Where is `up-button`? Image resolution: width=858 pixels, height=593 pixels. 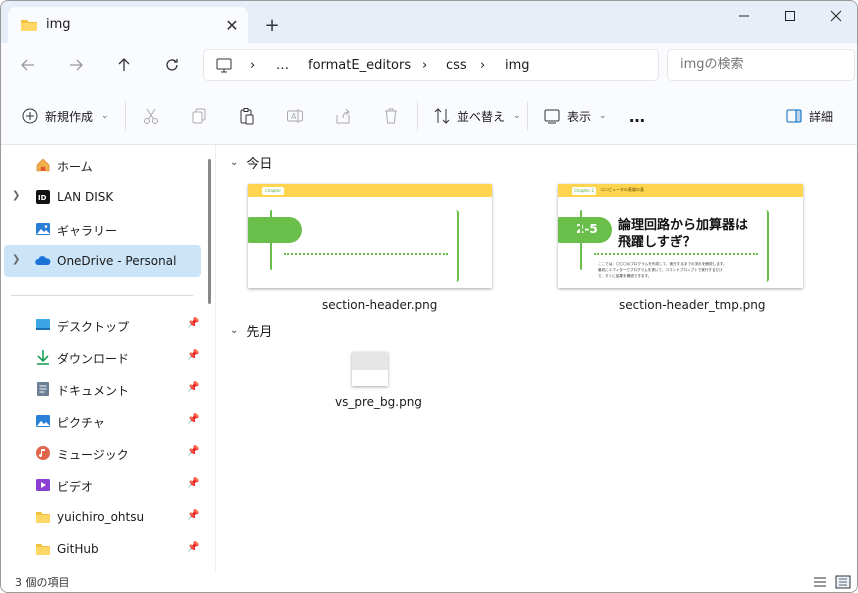 up-button is located at coordinates (124, 65).